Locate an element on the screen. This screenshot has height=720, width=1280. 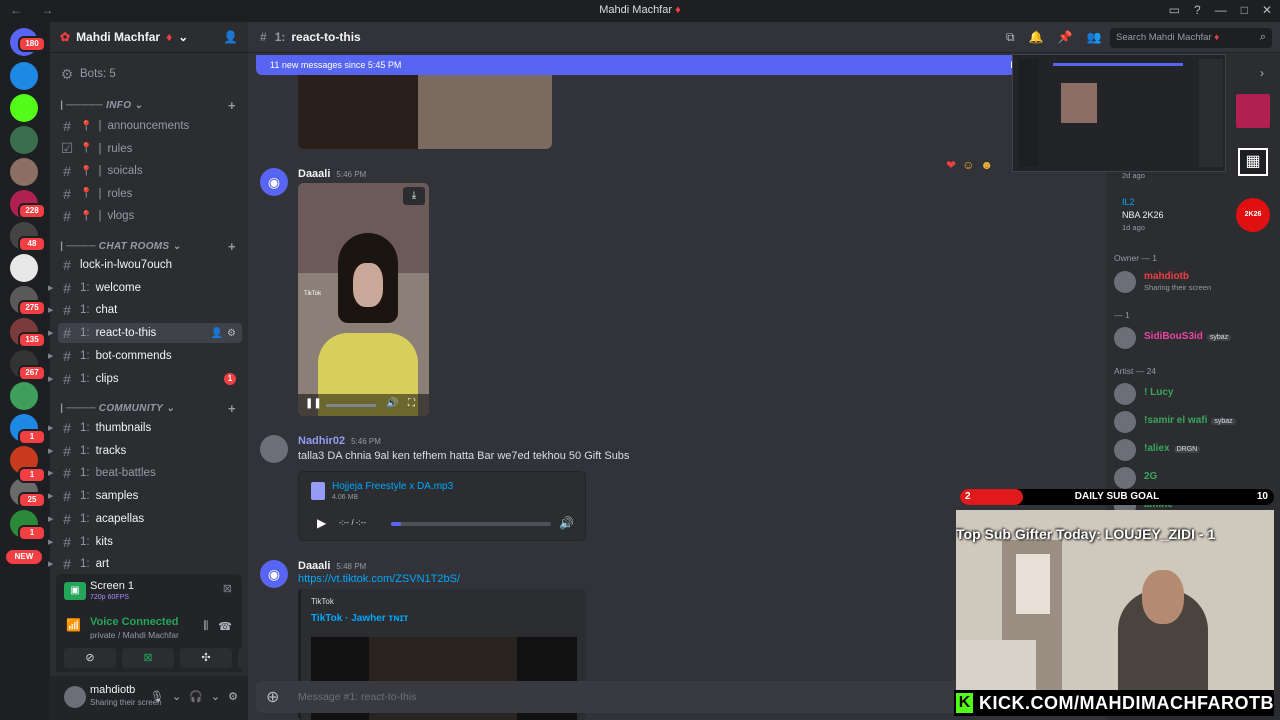
category-community: | ──── COMMUNITY ⌄ + is located at coordinates (148, 408).